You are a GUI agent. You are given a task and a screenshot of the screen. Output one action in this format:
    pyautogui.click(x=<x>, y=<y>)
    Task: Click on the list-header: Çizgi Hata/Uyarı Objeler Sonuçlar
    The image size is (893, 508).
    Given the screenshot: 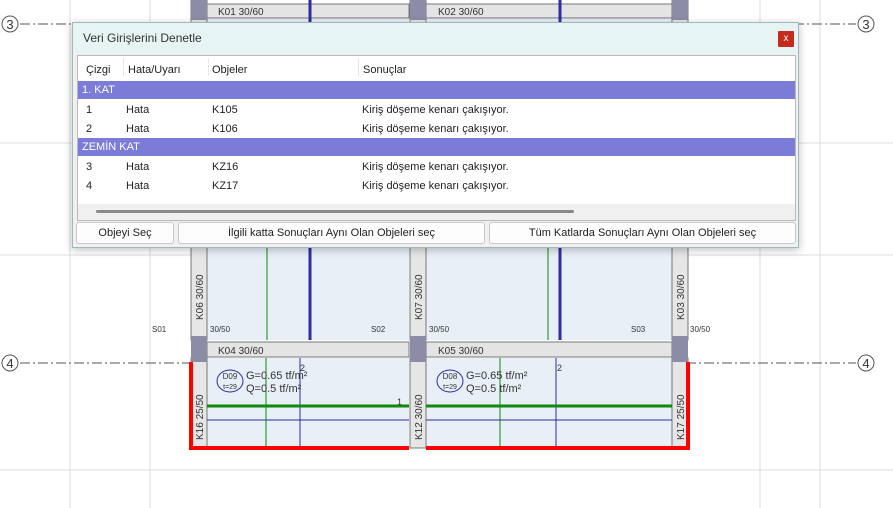 What is the action you would take?
    pyautogui.click(x=436, y=68)
    